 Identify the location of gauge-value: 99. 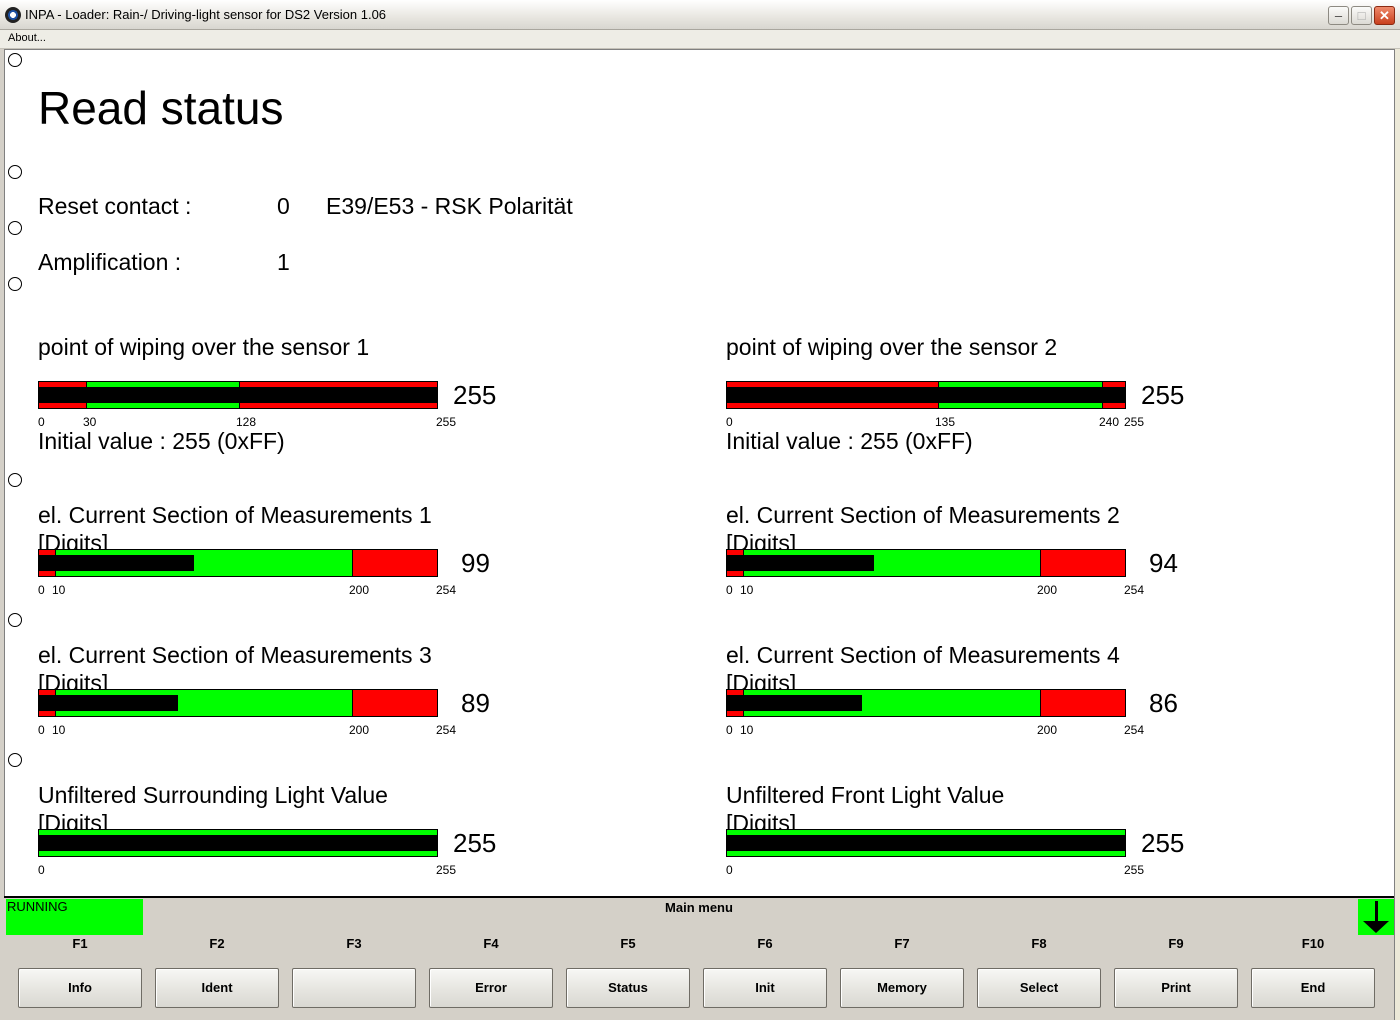
(475, 563).